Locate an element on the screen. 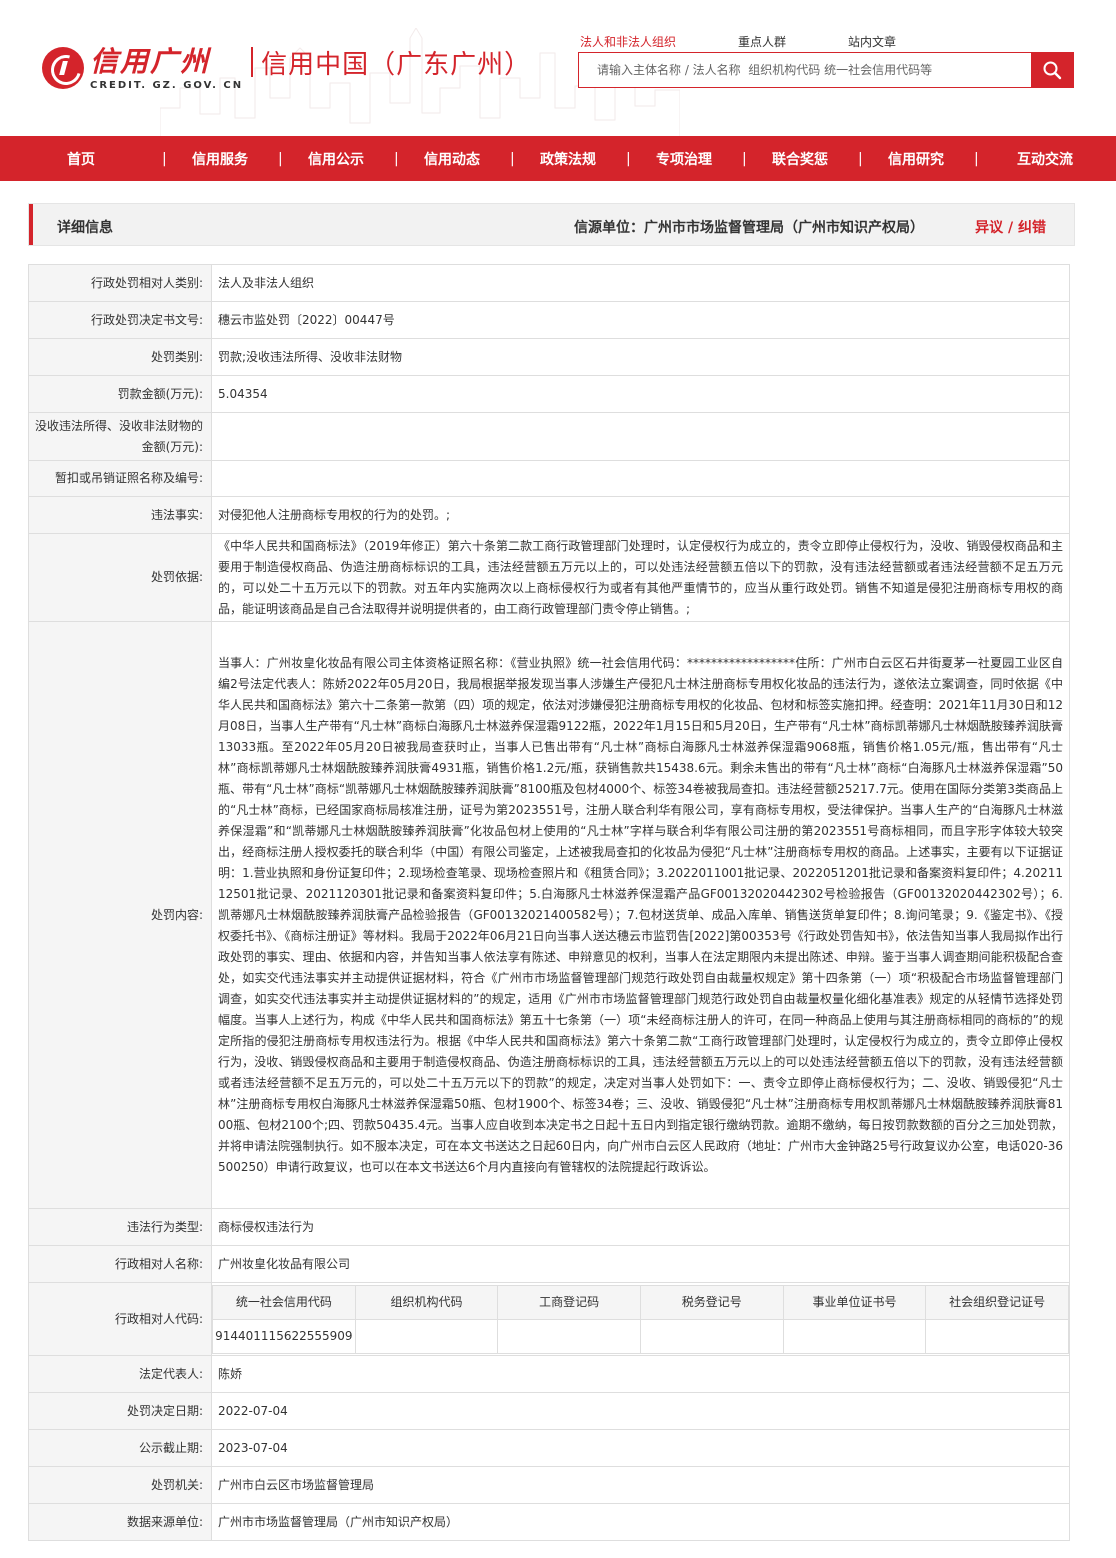  table-row: 行政处罚决定书文号: 穗云市监处罚〔2022〕00447号 is located at coordinates (549, 320).